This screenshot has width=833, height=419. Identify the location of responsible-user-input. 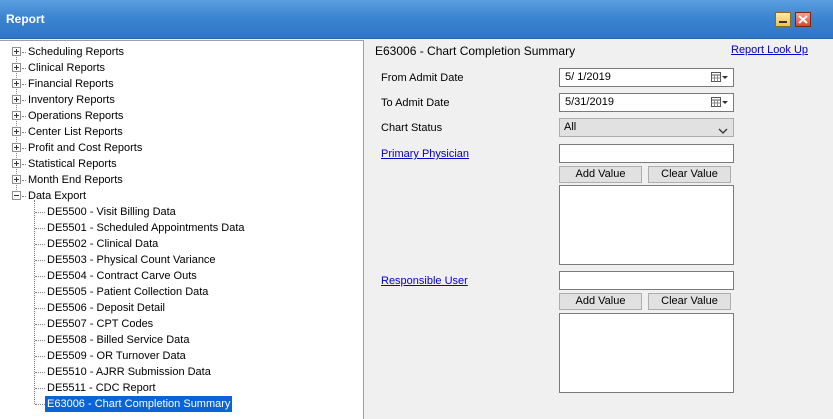
(646, 280).